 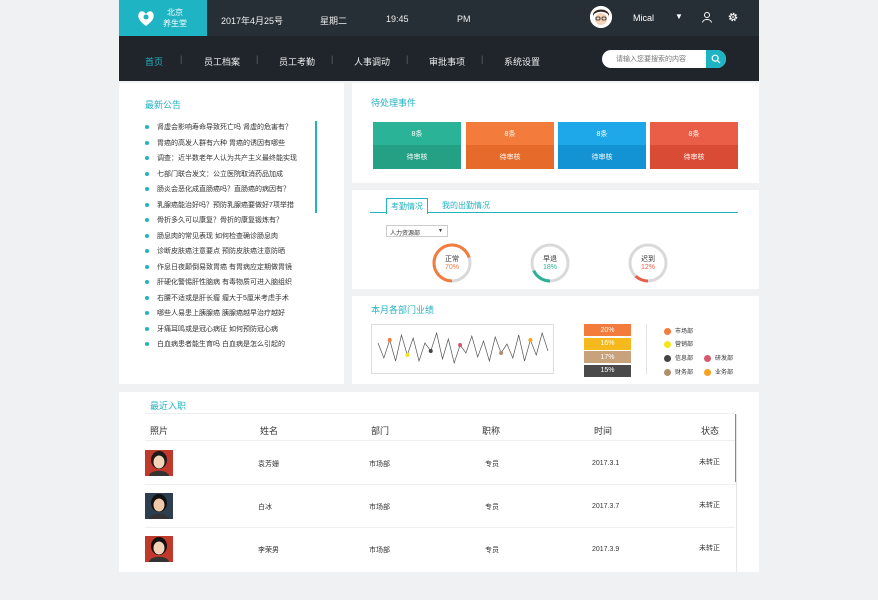 What do you see at coordinates (159, 431) in the screenshot?
I see `column-header: 照片` at bounding box center [159, 431].